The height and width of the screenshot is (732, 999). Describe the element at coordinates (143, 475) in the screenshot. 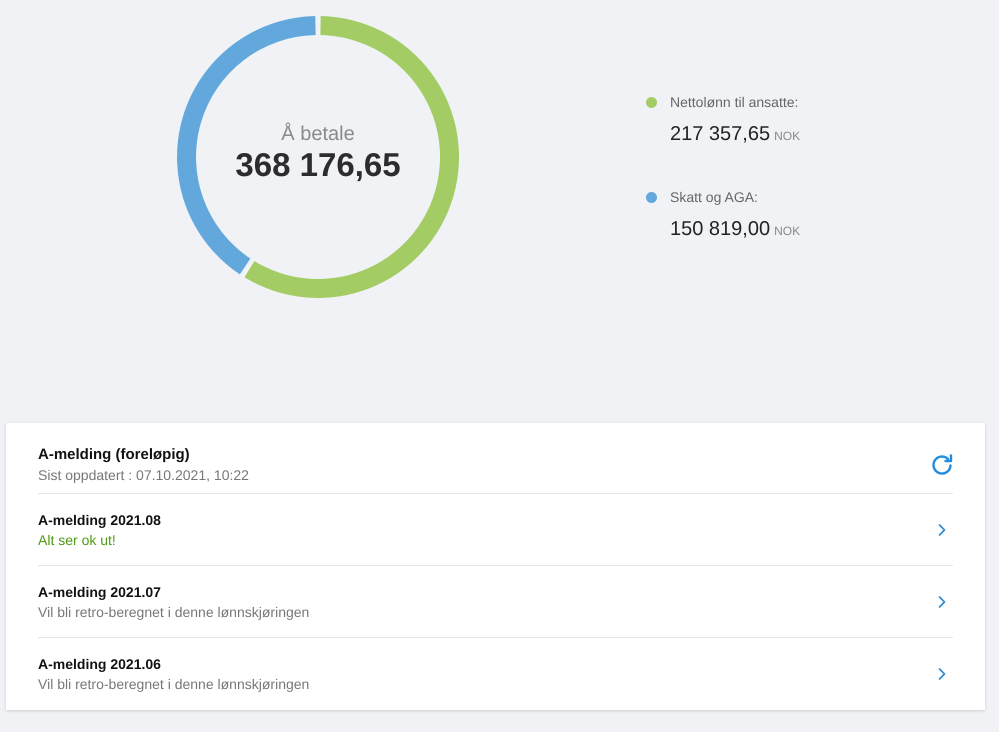

I see `last-updated-text: Sist oppdatert : 07.10.2021, 10:22` at that location.